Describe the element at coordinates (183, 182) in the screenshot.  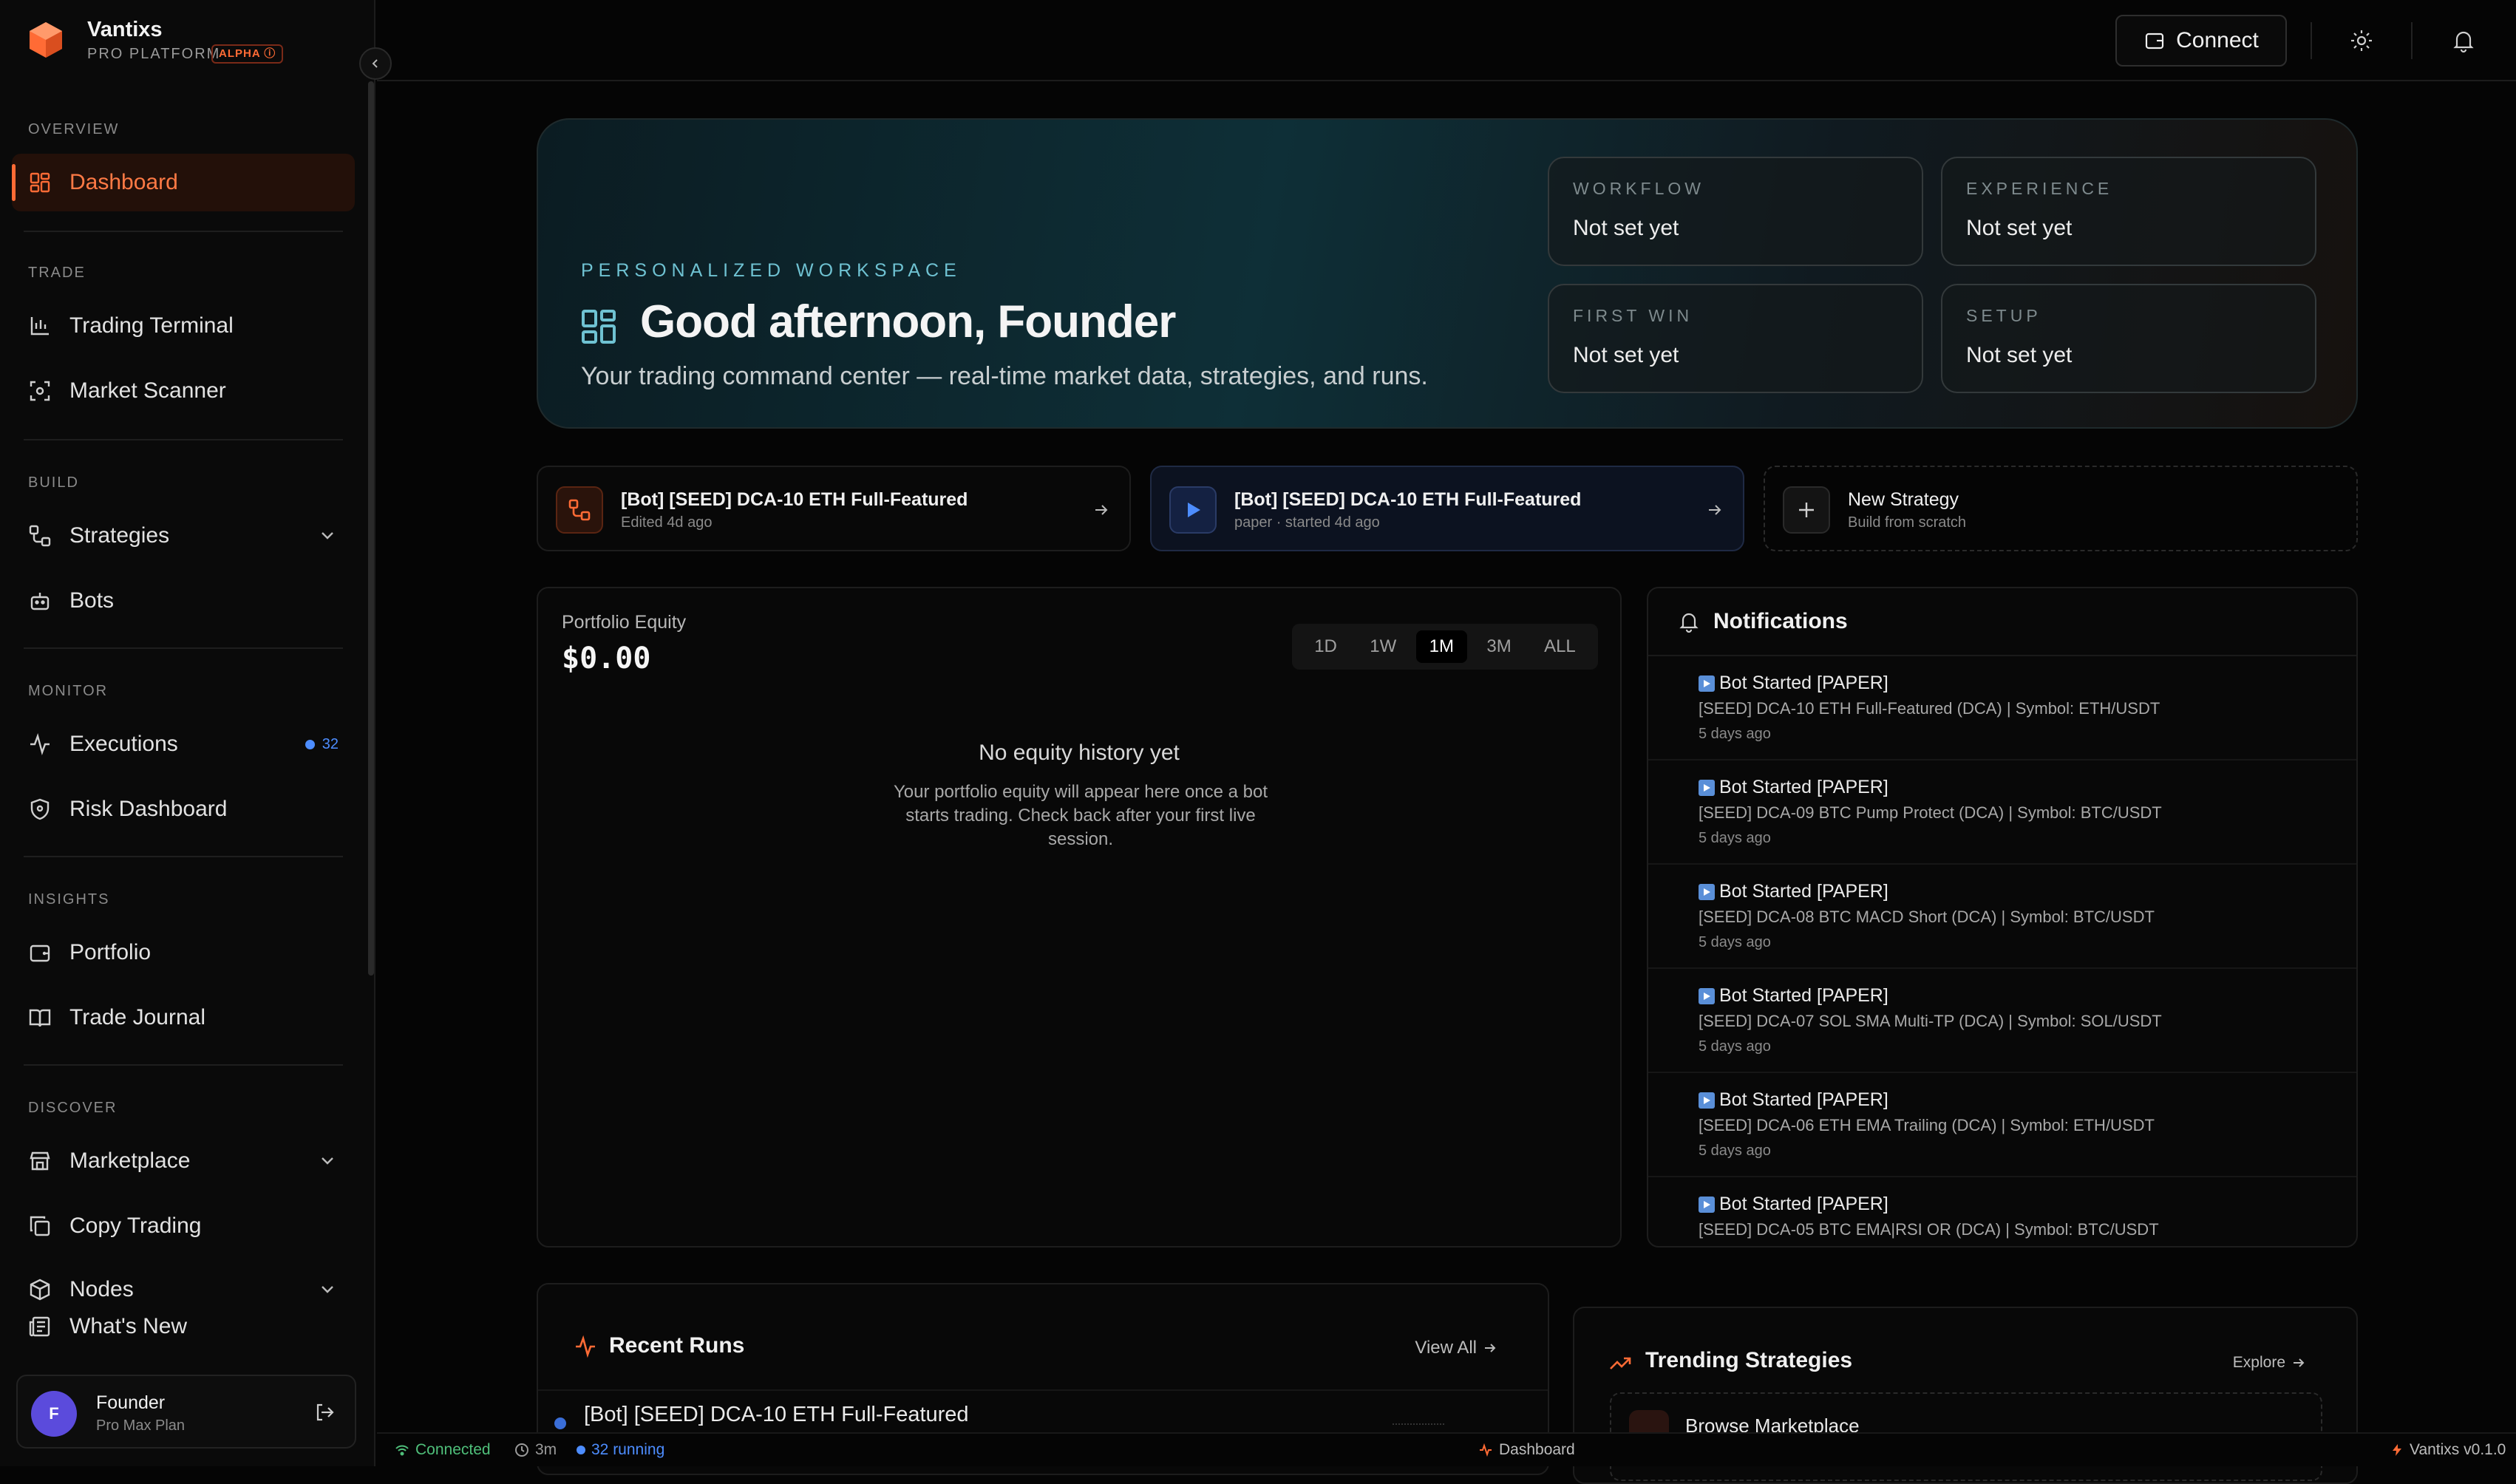
I see `sidebar-item-dashboard: Dashboard` at that location.